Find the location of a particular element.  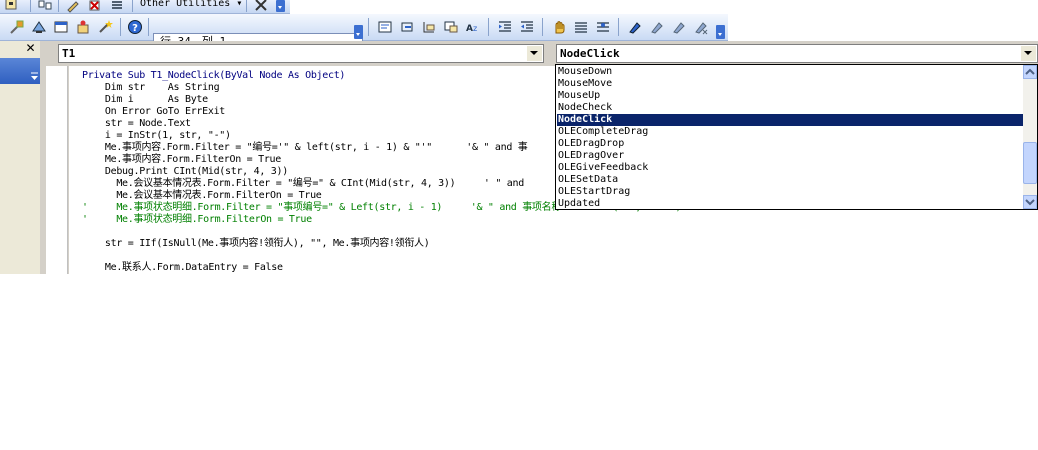

macro-icon is located at coordinates (83, 27).